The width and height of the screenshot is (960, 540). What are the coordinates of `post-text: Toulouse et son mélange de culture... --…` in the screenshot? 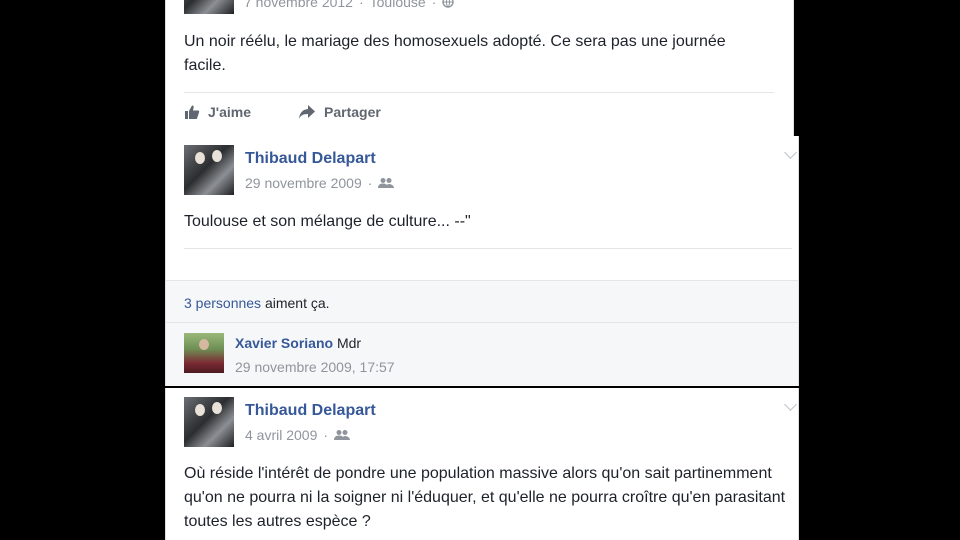 It's located at (327, 221).